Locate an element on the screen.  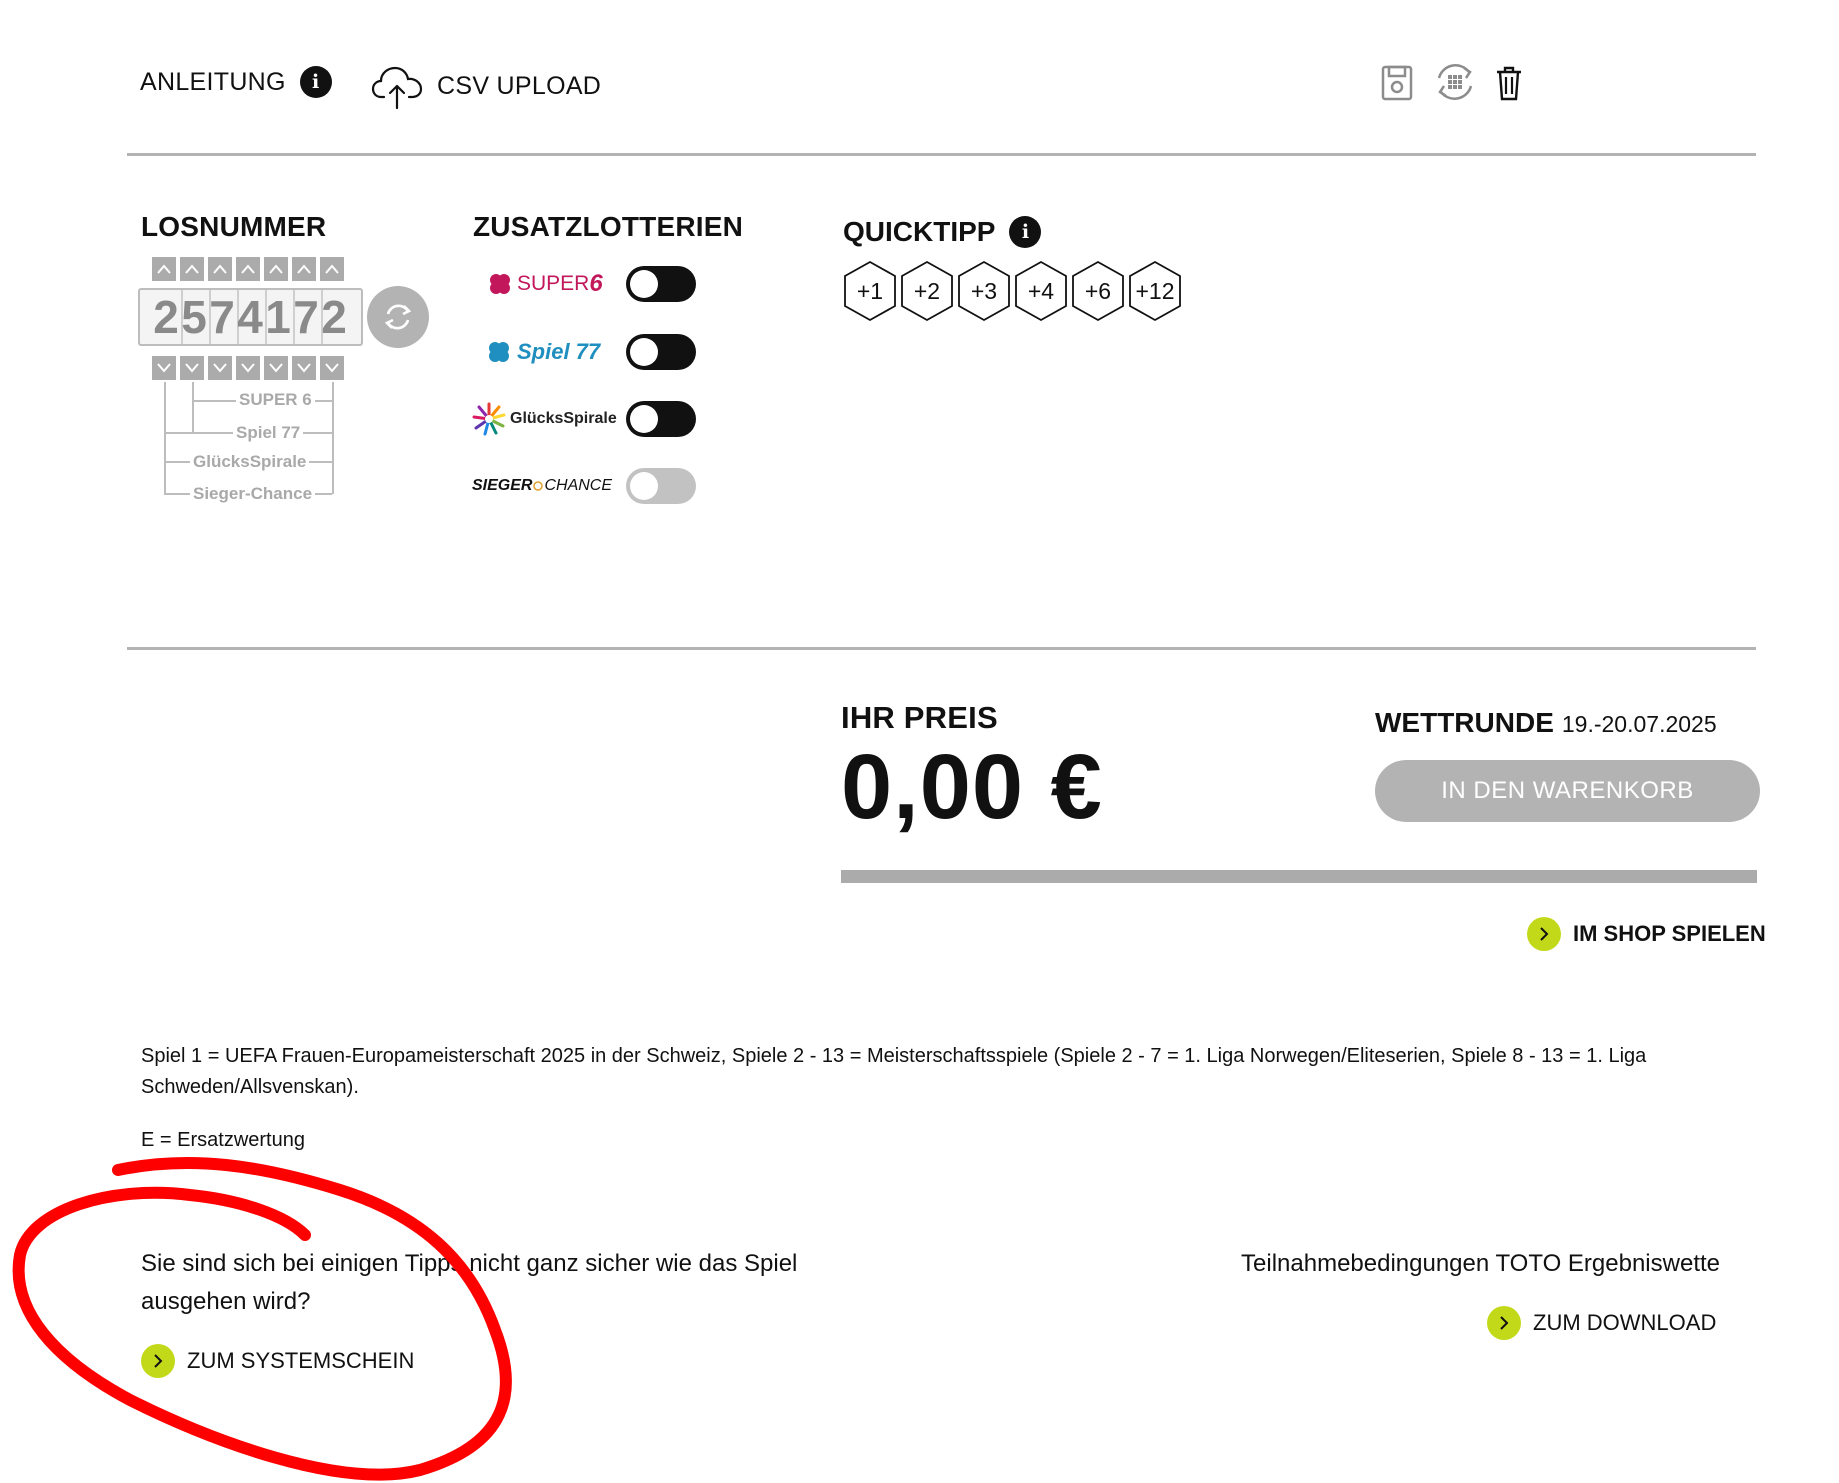
zusatzlotterien-title: ZUSATZLOTTERIEN is located at coordinates (608, 226).